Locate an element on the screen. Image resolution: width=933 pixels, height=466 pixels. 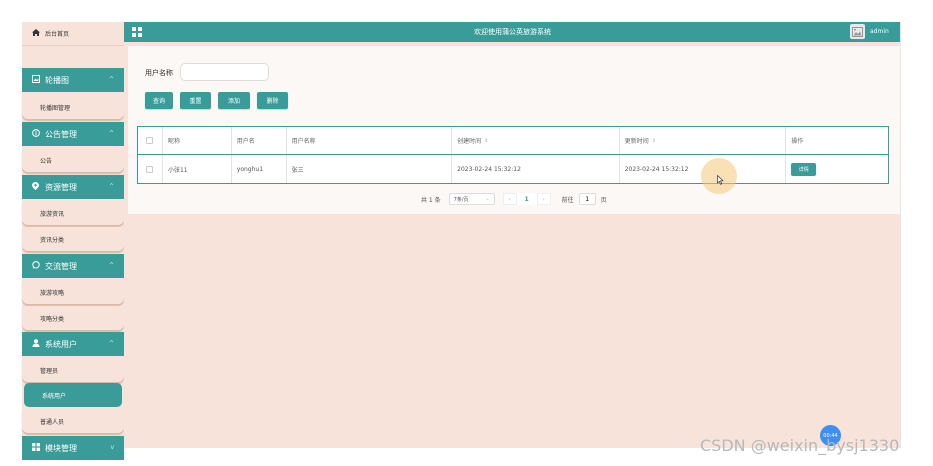
sidebar-item-system-user: 系统用户 is located at coordinates (73, 395).